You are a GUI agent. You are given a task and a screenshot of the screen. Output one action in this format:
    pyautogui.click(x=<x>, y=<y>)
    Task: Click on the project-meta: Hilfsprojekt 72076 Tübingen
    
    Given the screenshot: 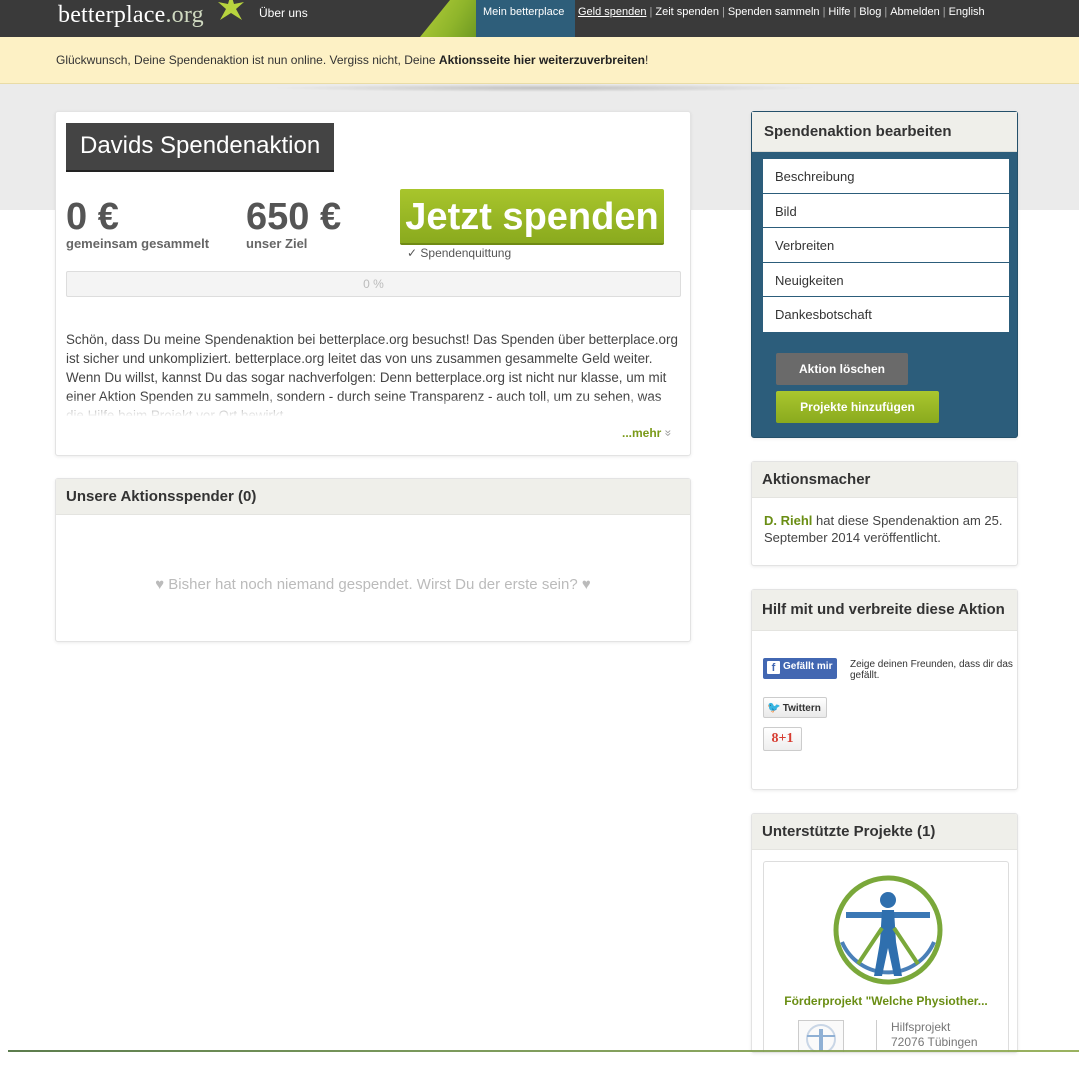 What is the action you would take?
    pyautogui.click(x=927, y=1035)
    